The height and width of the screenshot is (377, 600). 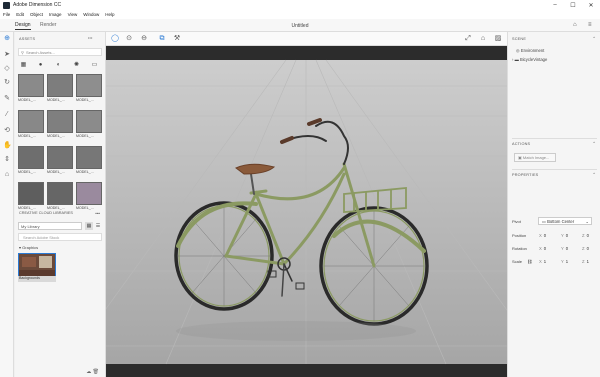 I want to click on graphic-name-label: Backgrounds, so click(x=37, y=279).